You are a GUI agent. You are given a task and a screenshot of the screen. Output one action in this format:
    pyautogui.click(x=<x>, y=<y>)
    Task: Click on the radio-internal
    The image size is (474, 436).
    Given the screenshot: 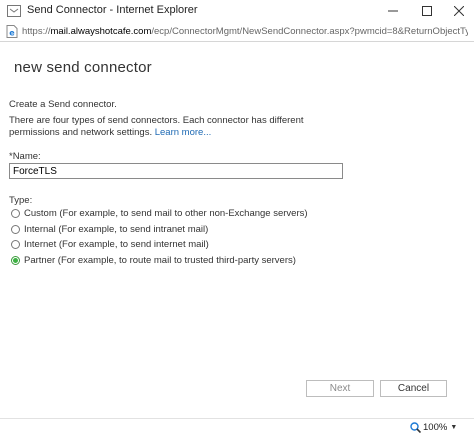 What is the action you would take?
    pyautogui.click(x=15, y=229)
    